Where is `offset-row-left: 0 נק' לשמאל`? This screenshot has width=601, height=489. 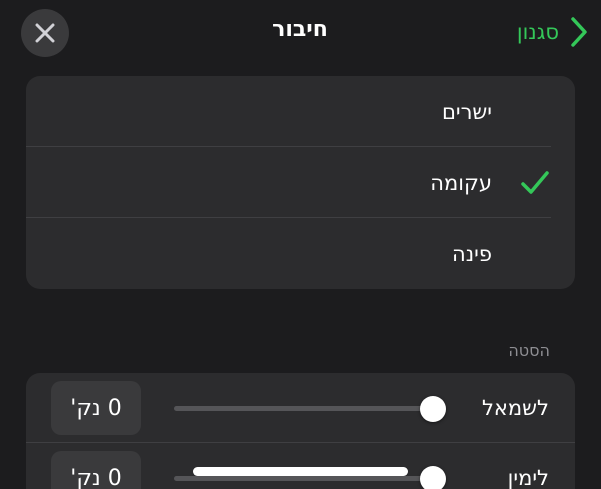
offset-row-left: 0 נק' לשמאל is located at coordinates (300, 408).